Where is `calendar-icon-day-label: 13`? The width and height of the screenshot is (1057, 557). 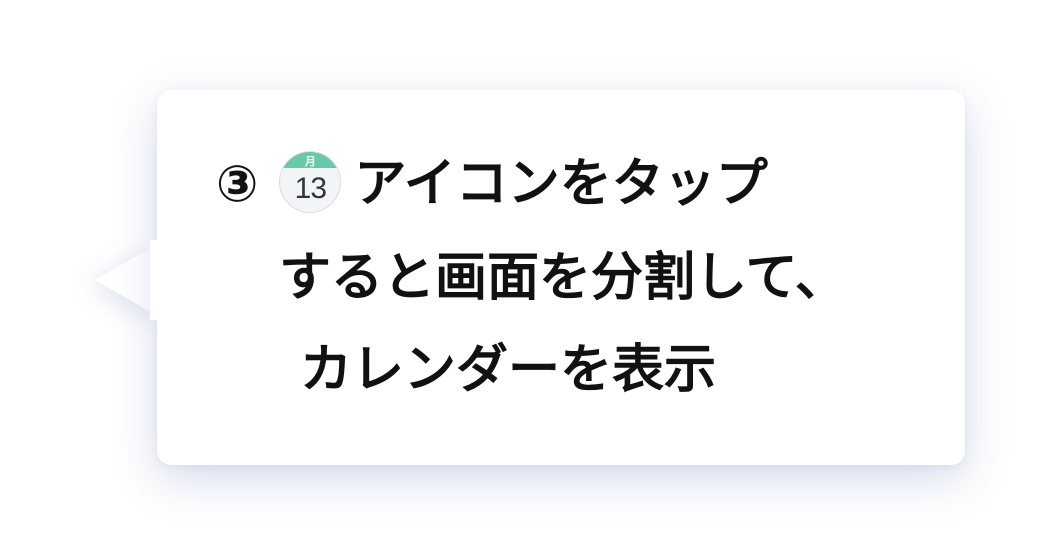
calendar-icon-day-label: 13 is located at coordinates (310, 188).